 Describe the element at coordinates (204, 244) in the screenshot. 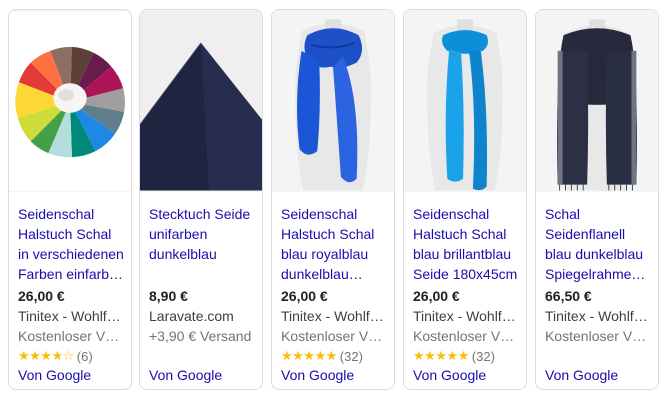

I see `product-title: Stecktuch Seide unifarben dunkelblau` at that location.